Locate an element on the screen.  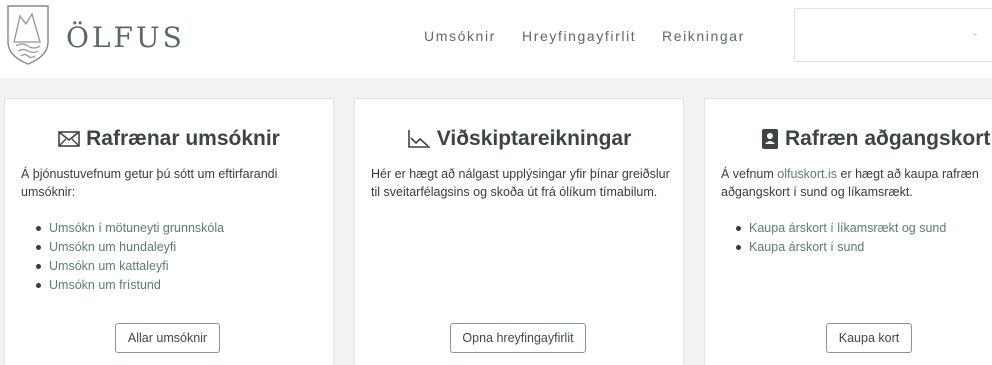
olfus-logo-icon is located at coordinates (28, 34).